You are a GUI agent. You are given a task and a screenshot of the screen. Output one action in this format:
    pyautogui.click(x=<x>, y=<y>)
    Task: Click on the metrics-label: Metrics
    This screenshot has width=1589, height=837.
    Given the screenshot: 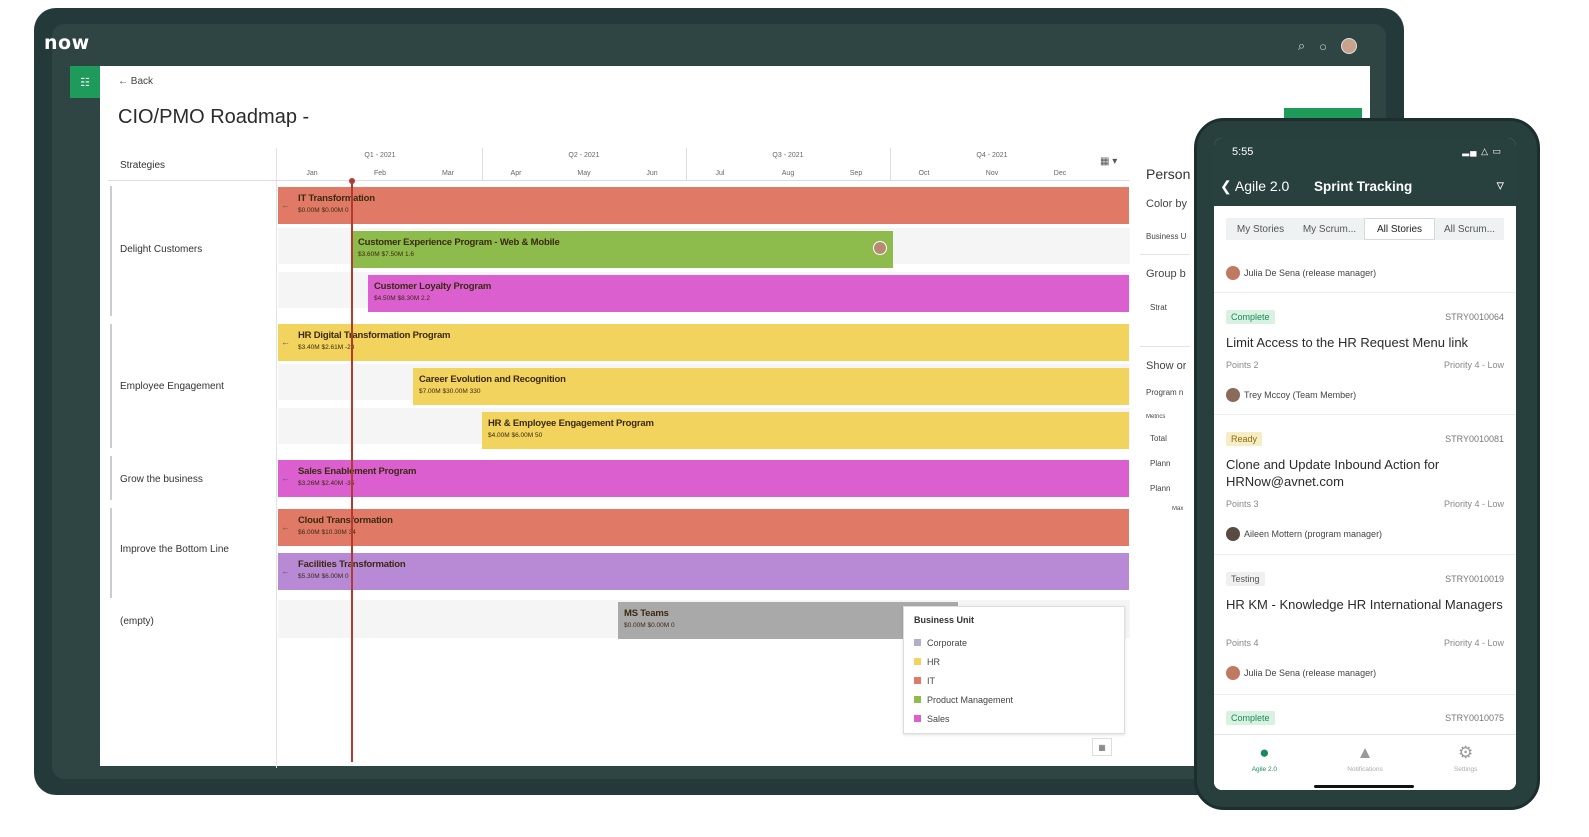 What is the action you would take?
    pyautogui.click(x=1156, y=417)
    